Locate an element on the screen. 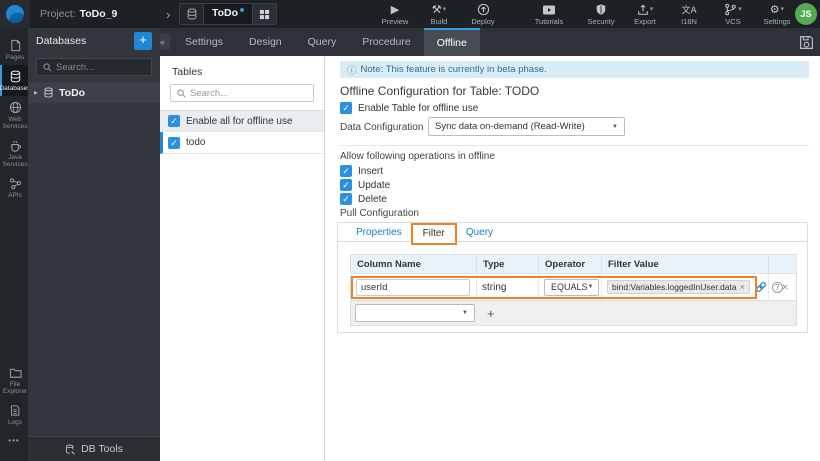  column-name-input is located at coordinates (413, 287).